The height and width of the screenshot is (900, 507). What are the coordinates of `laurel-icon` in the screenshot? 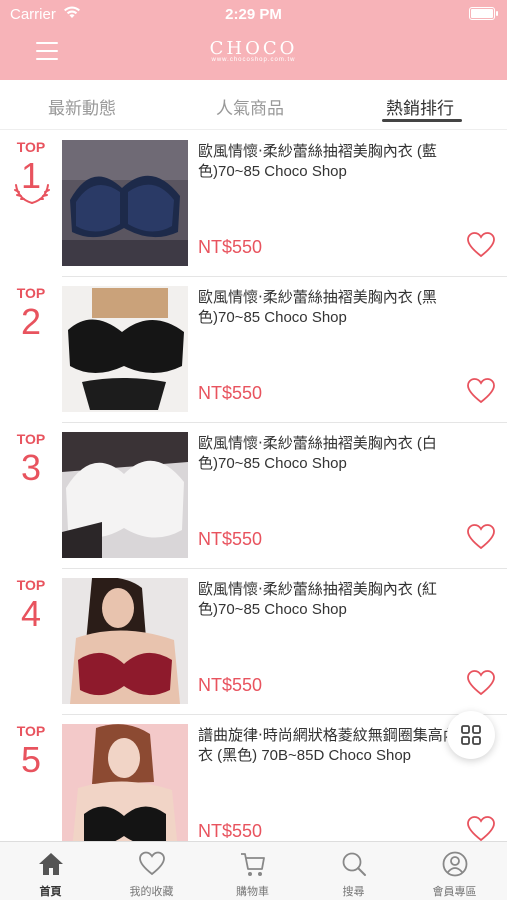 It's located at (32, 194).